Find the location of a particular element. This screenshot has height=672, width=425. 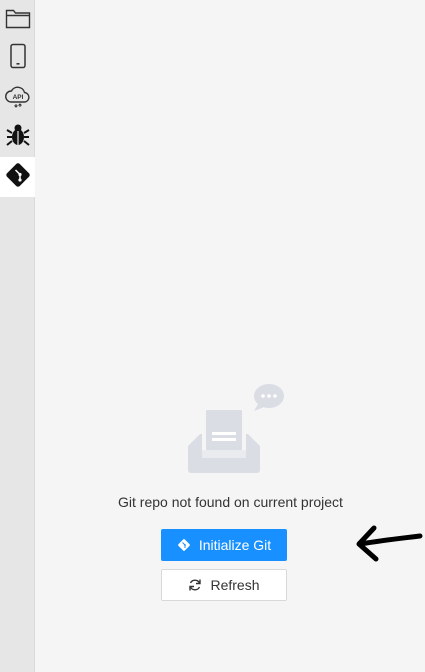

api-cloud-icon: API is located at coordinates (18, 98).